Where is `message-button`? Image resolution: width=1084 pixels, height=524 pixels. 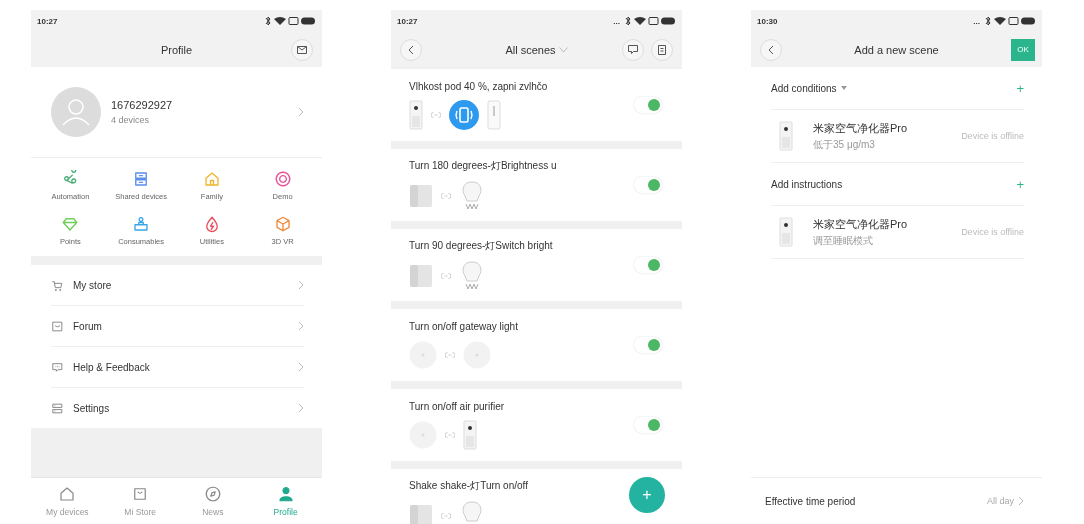
message-button is located at coordinates (633, 49).